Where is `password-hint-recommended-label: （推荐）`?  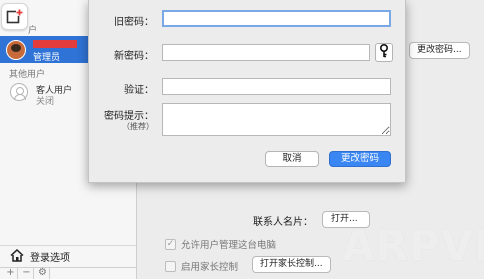
password-hint-recommended-label: （推荐） is located at coordinates (138, 126).